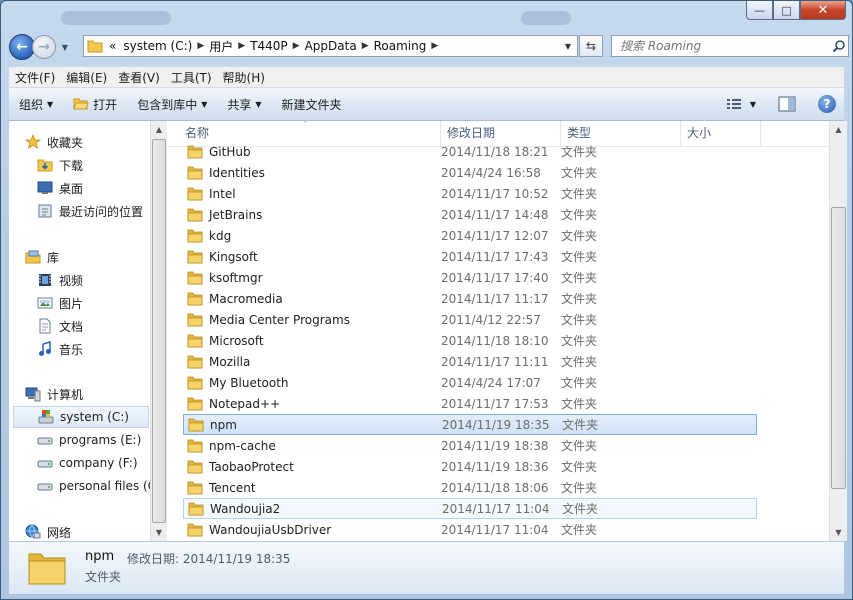 The height and width of the screenshot is (600, 853). What do you see at coordinates (470, 403) in the screenshot?
I see `file-row: Notepad++ 2014/11/17 17:53 文件夹` at bounding box center [470, 403].